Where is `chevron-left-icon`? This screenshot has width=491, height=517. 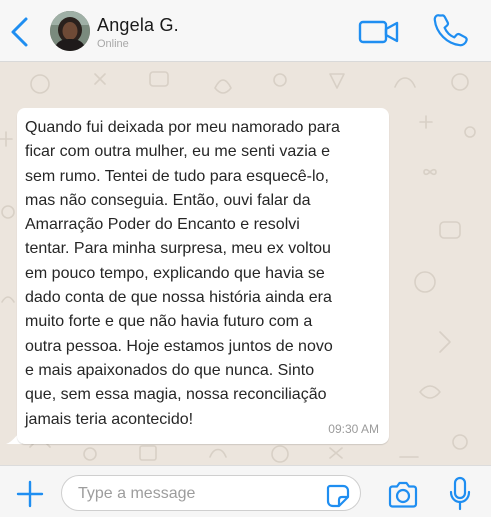
chevron-left-icon is located at coordinates (20, 32).